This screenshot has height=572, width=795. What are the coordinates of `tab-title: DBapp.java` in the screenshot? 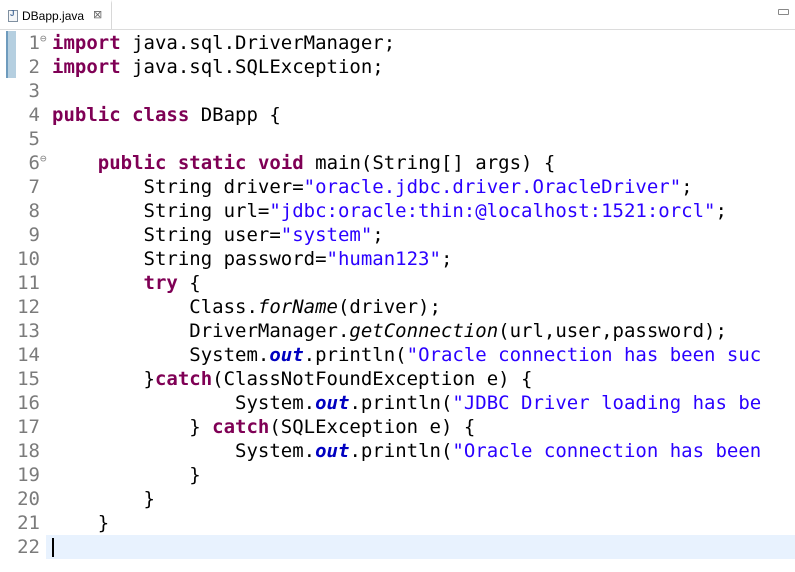 It's located at (53, 16).